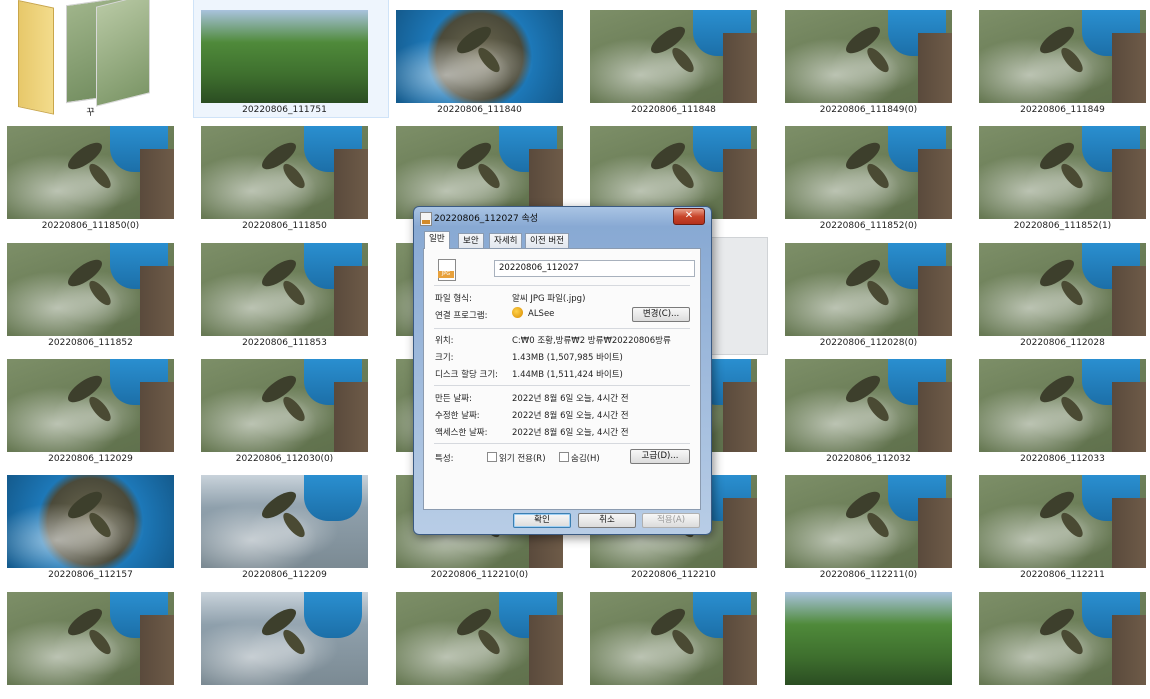 Image resolution: width=1150 pixels, height=699 pixels. I want to click on size-value: 1.43MB (1,507,985 바이트), so click(567, 358).